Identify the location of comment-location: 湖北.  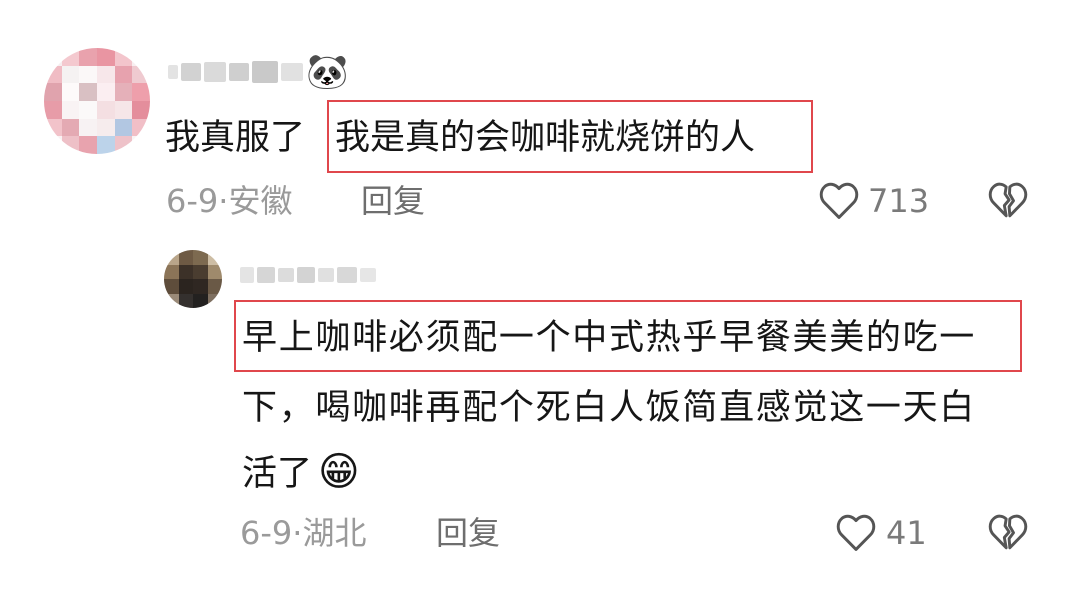
(334, 533).